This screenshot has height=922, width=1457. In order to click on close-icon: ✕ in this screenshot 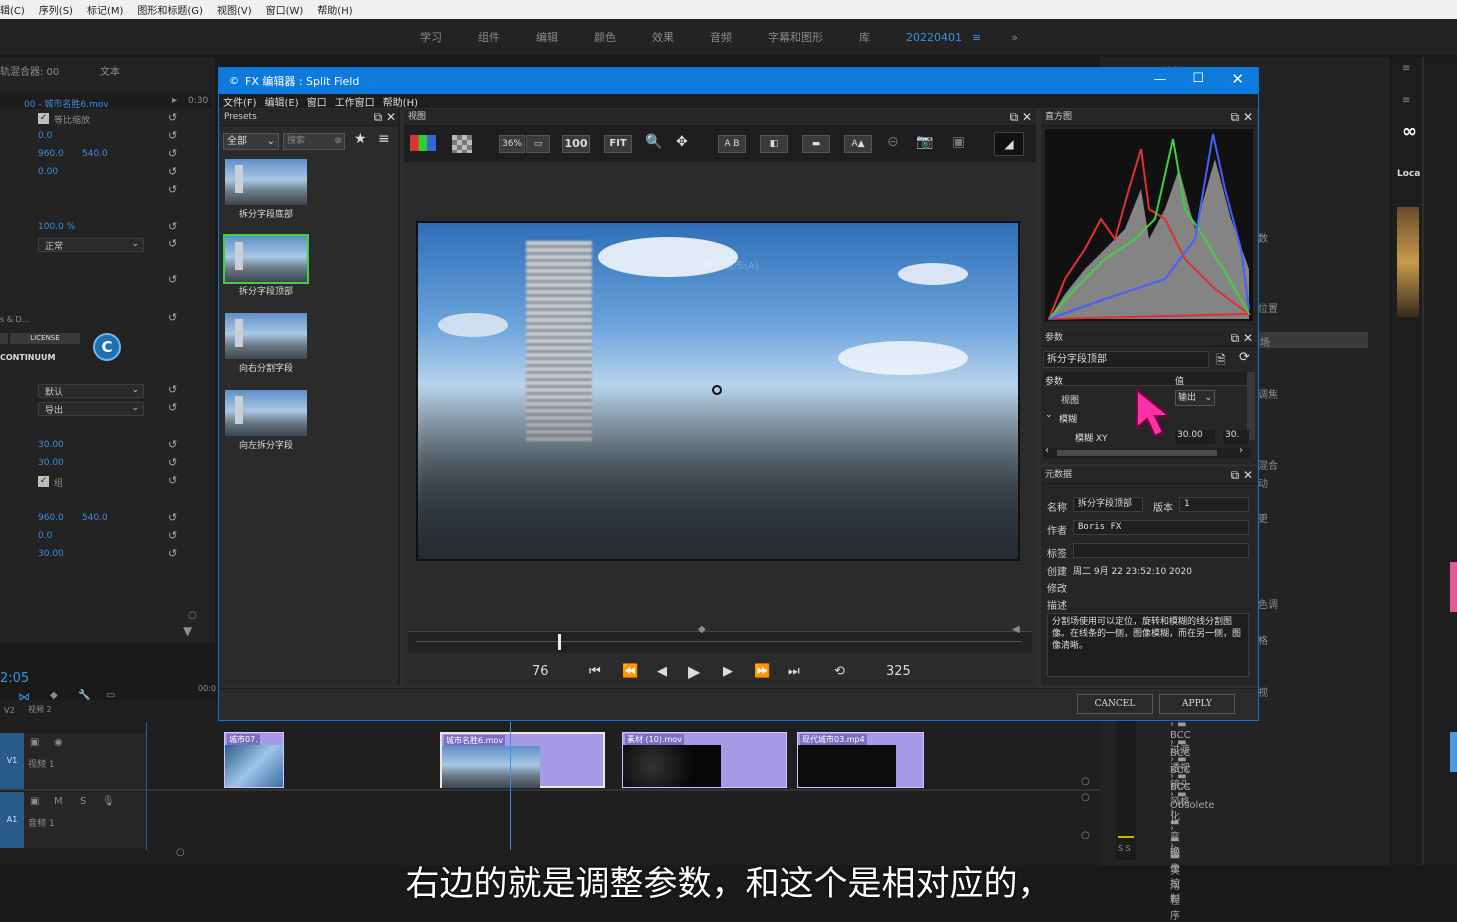, I will do `click(1237, 79)`.